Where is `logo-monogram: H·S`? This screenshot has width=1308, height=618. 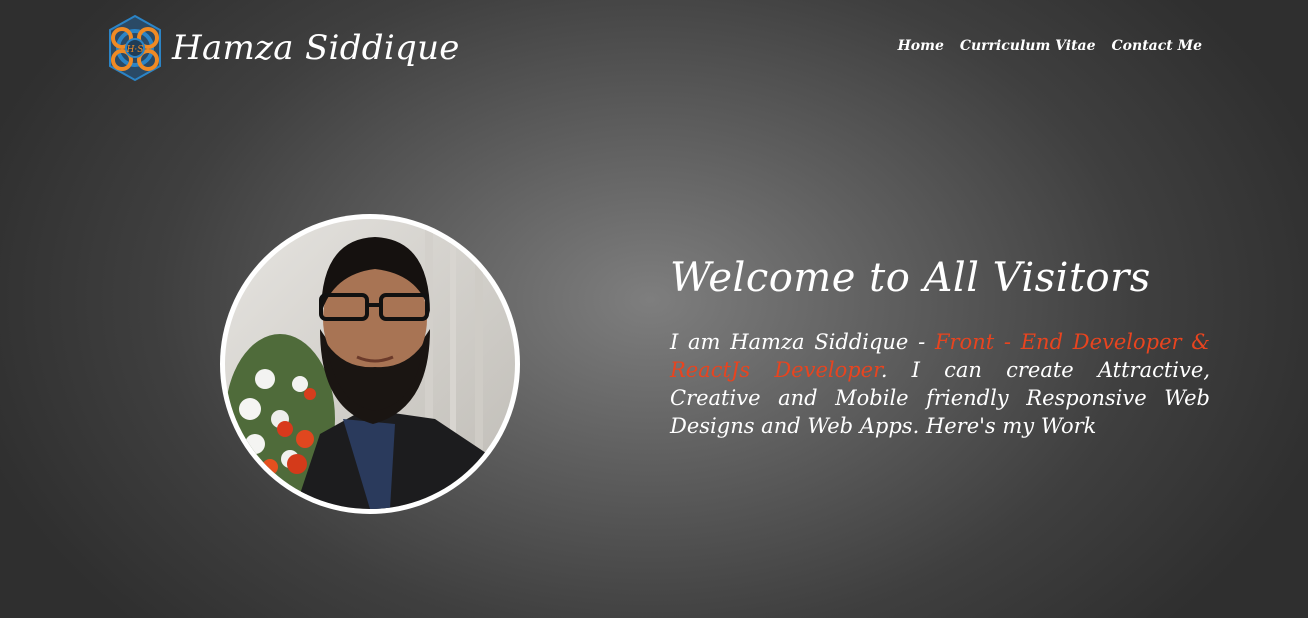 logo-monogram: H·S is located at coordinates (135, 50).